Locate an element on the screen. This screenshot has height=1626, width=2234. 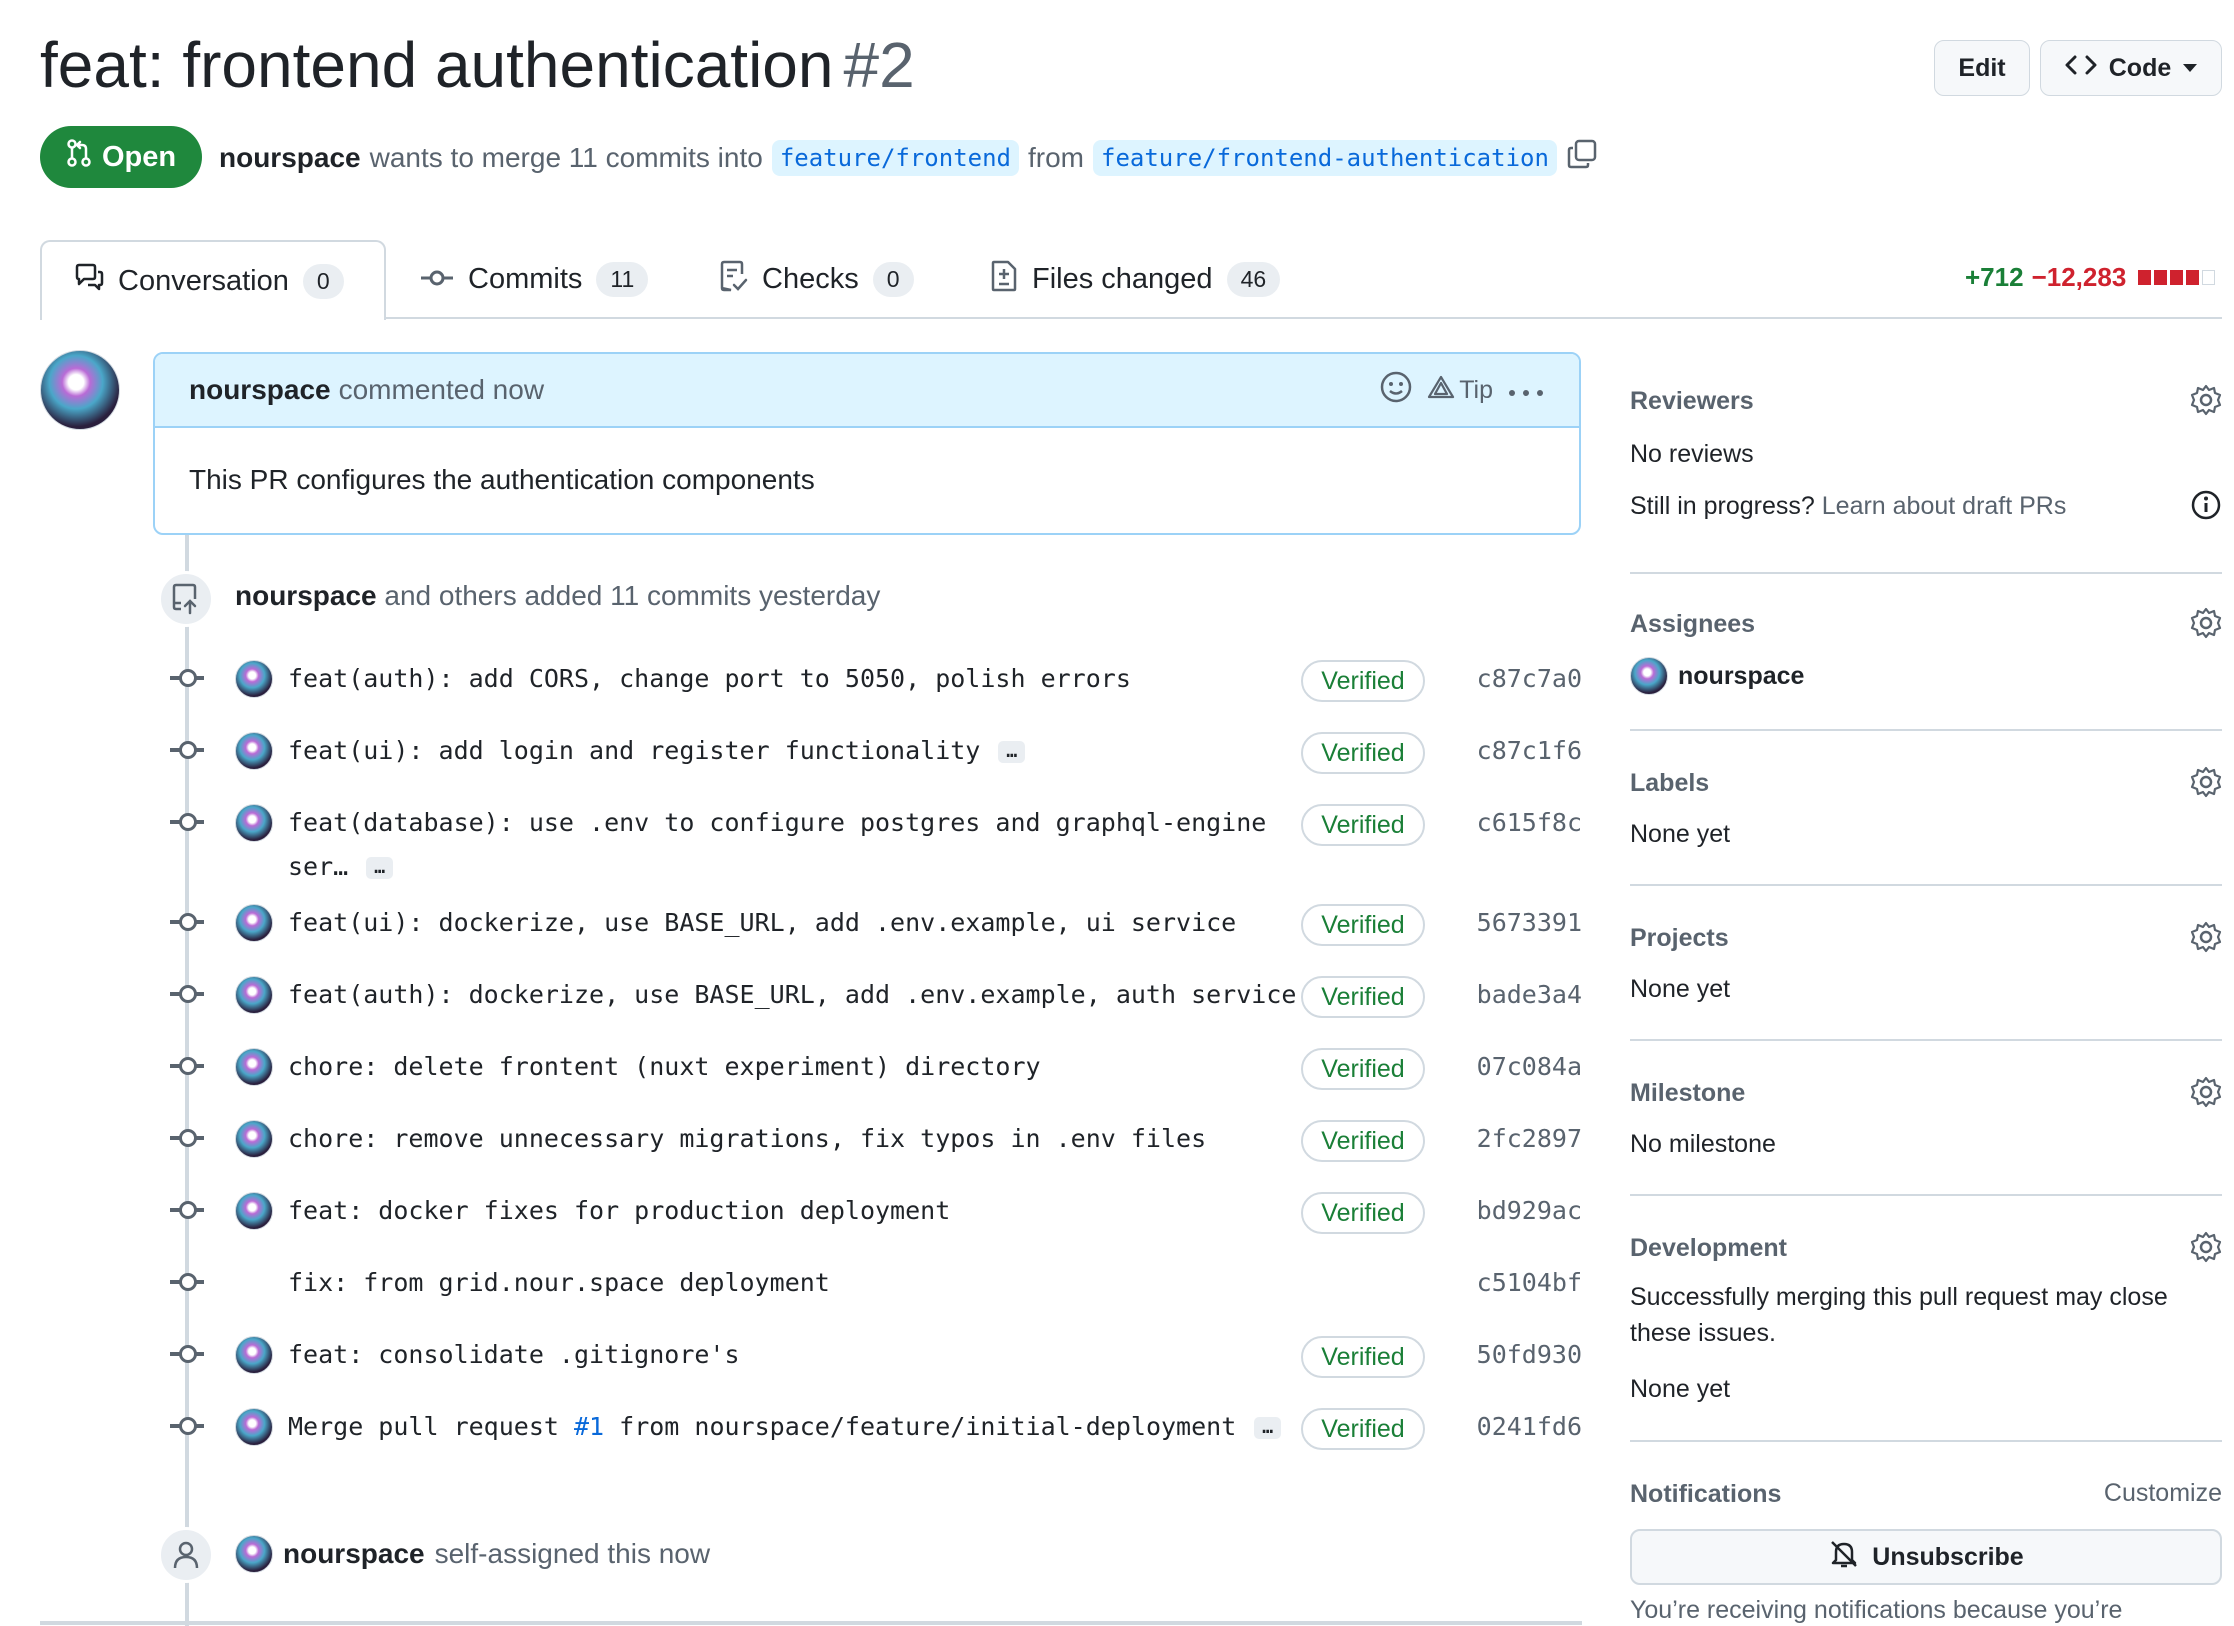
comment-author: nourspace is located at coordinates (260, 390).